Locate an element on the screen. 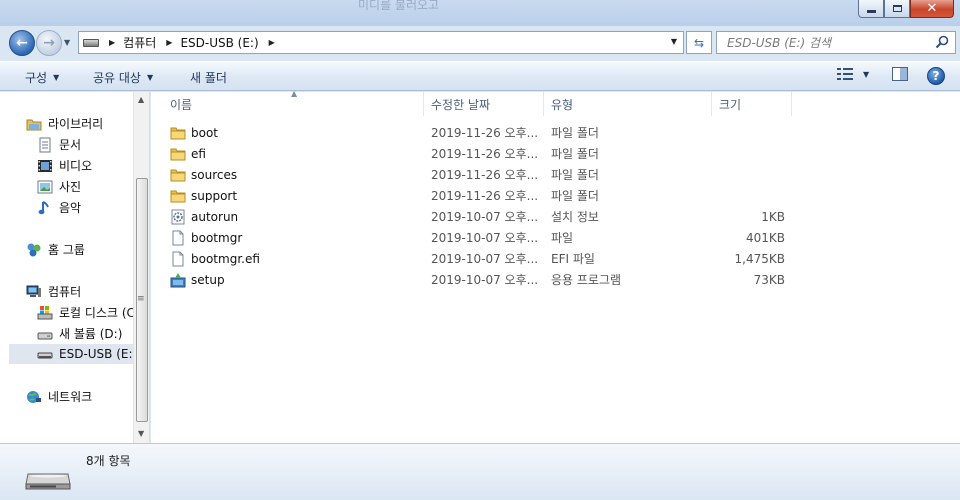 This screenshot has width=960, height=500. organize-label: 구성 is located at coordinates (36, 78).